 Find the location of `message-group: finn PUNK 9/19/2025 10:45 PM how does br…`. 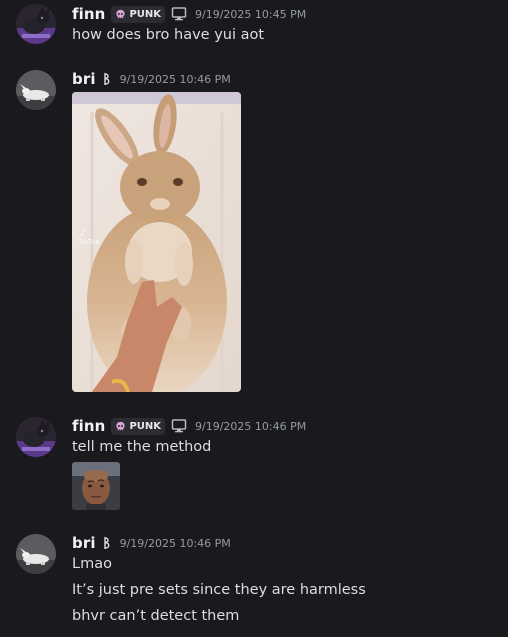

message-group: finn PUNK 9/19/2025 10:45 PM how does br… is located at coordinates (254, 30).